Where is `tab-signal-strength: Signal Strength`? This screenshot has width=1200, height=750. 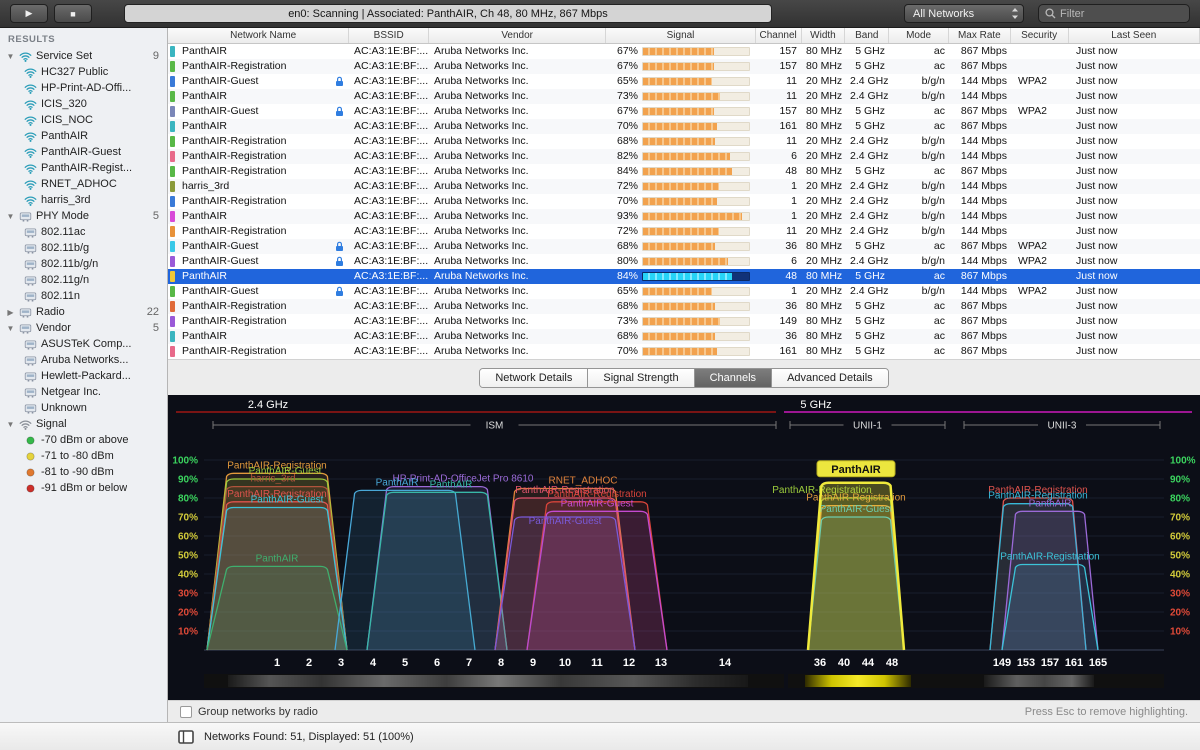 tab-signal-strength: Signal Strength is located at coordinates (641, 377).